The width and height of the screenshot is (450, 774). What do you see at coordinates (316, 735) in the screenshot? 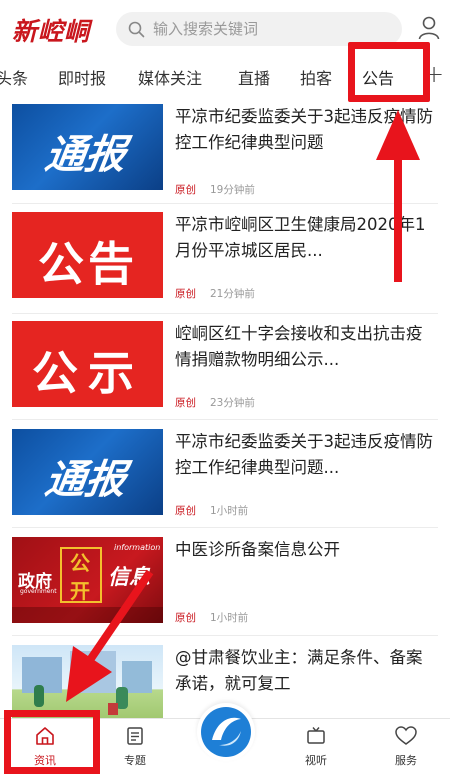
I see `tv-icon` at bounding box center [316, 735].